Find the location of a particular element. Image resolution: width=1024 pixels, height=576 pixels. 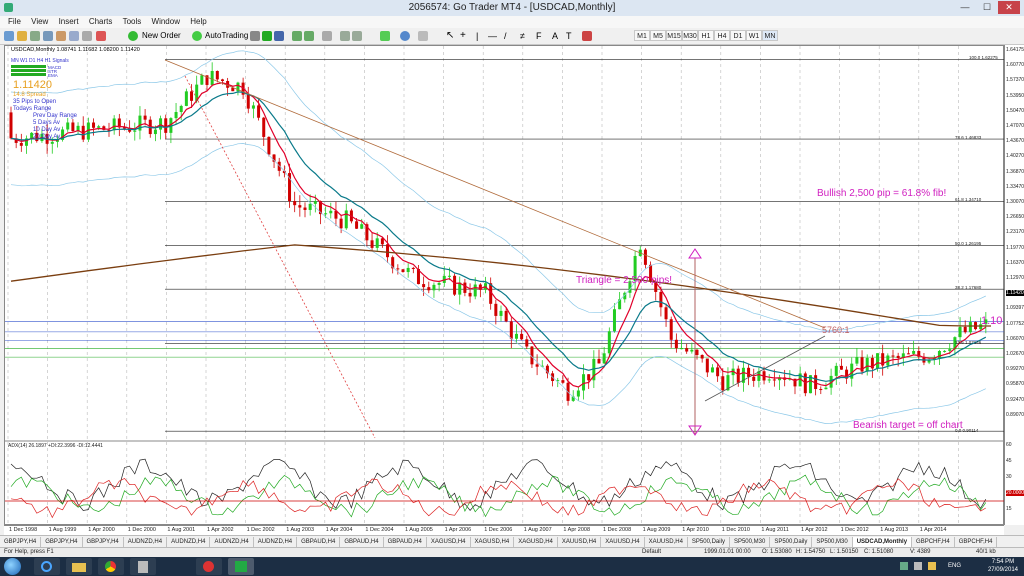

market-watch-icon is located at coordinates (48, 36).